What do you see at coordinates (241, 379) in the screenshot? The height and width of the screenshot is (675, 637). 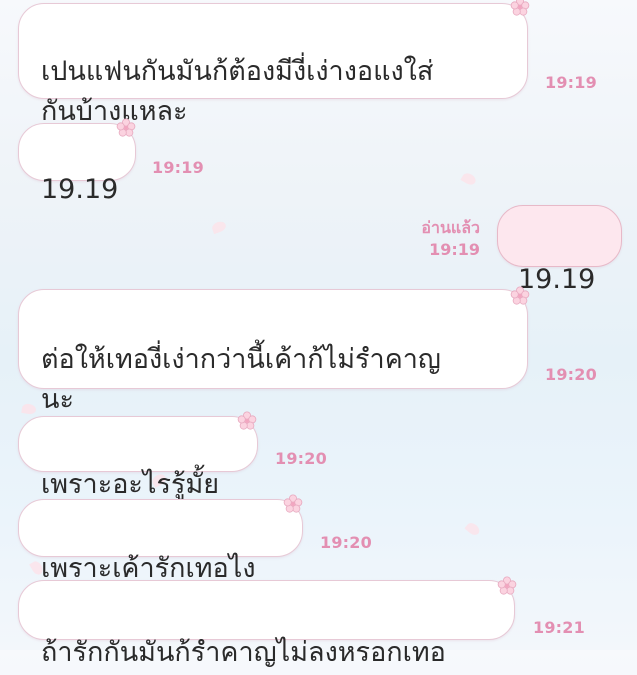 I see `message-text: ต่อให้เทองี่เง่ากว่านี้เค้าก้ไม่รำคาญ นะ` at bounding box center [241, 379].